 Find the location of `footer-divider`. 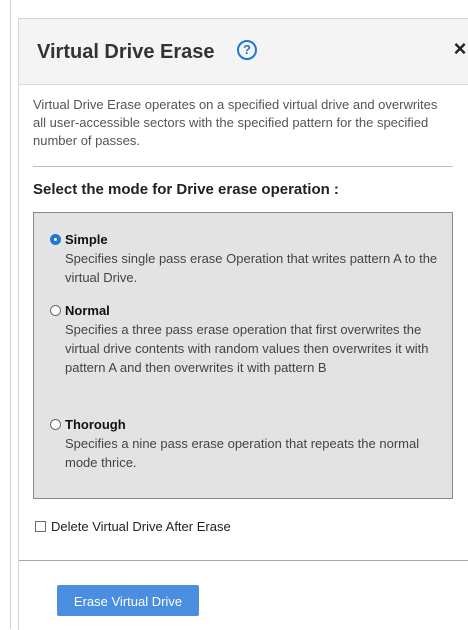

footer-divider is located at coordinates (243, 560).